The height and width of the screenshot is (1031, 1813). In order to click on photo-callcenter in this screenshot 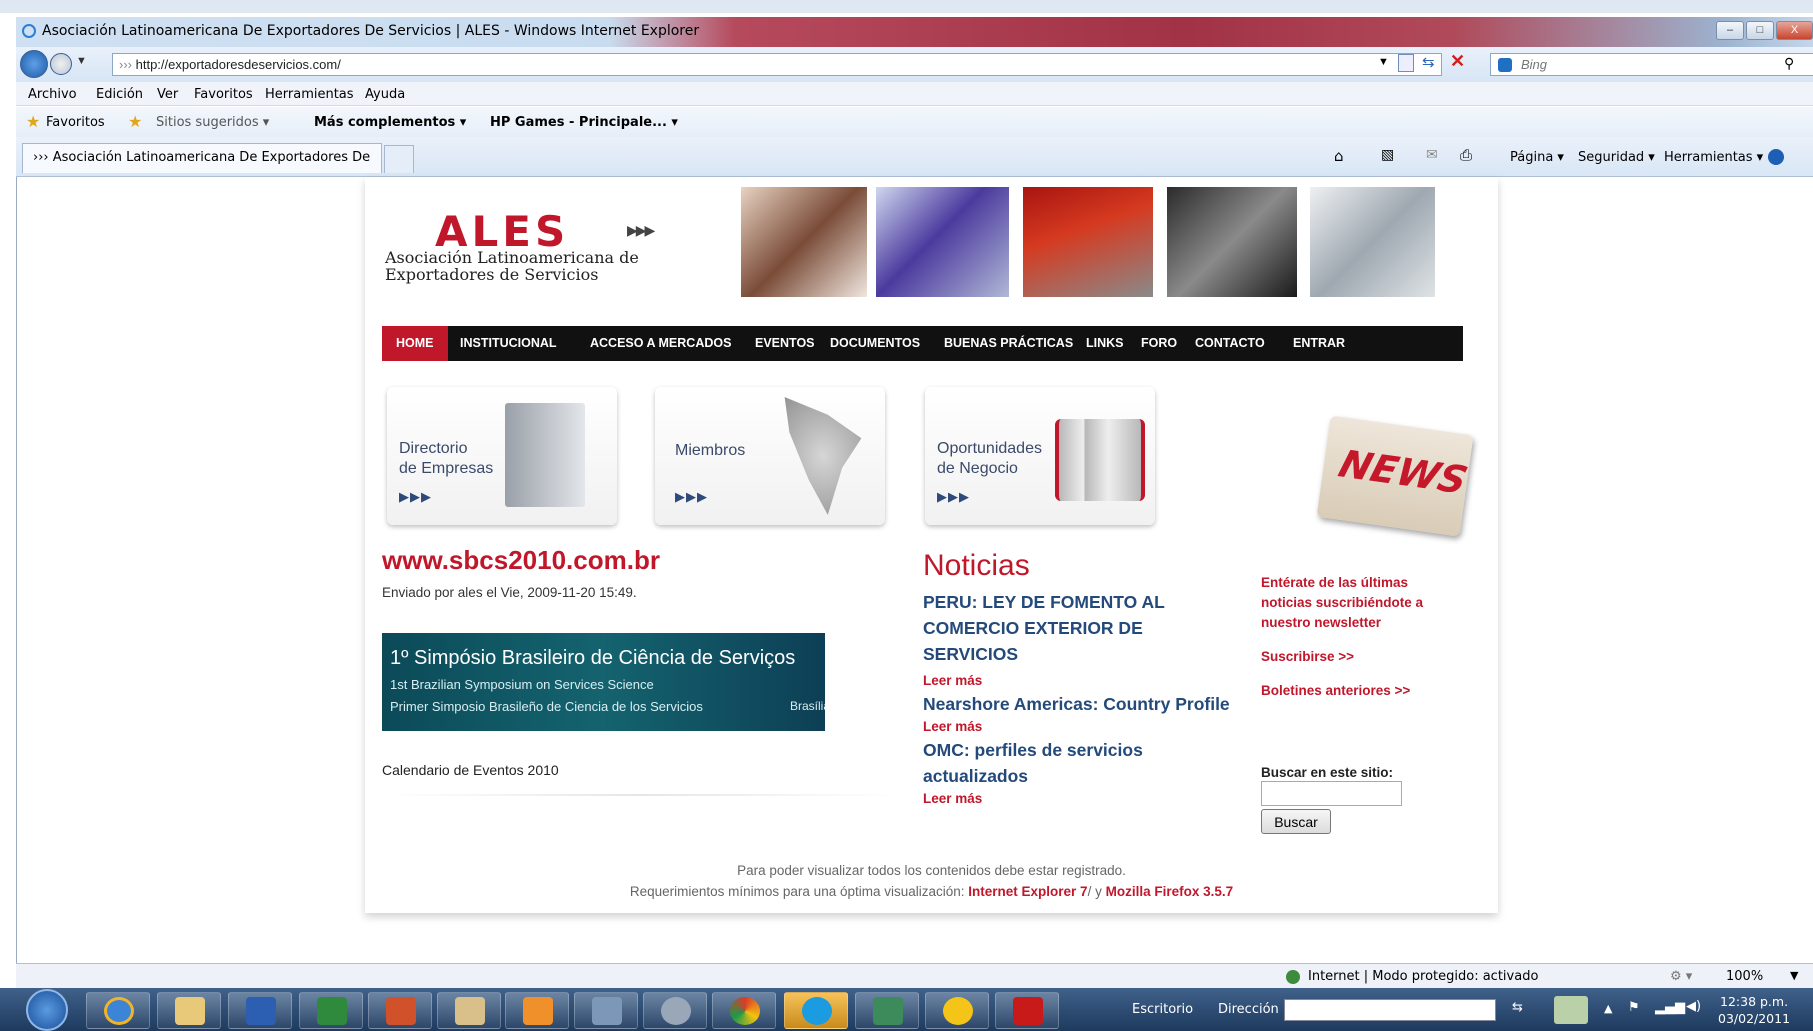, I will do `click(804, 242)`.